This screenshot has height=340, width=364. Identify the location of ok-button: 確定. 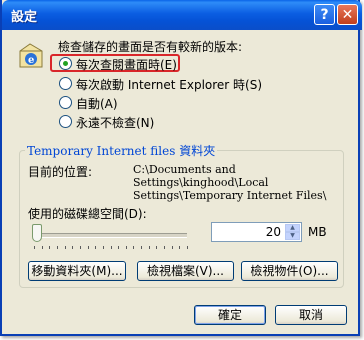
(230, 315).